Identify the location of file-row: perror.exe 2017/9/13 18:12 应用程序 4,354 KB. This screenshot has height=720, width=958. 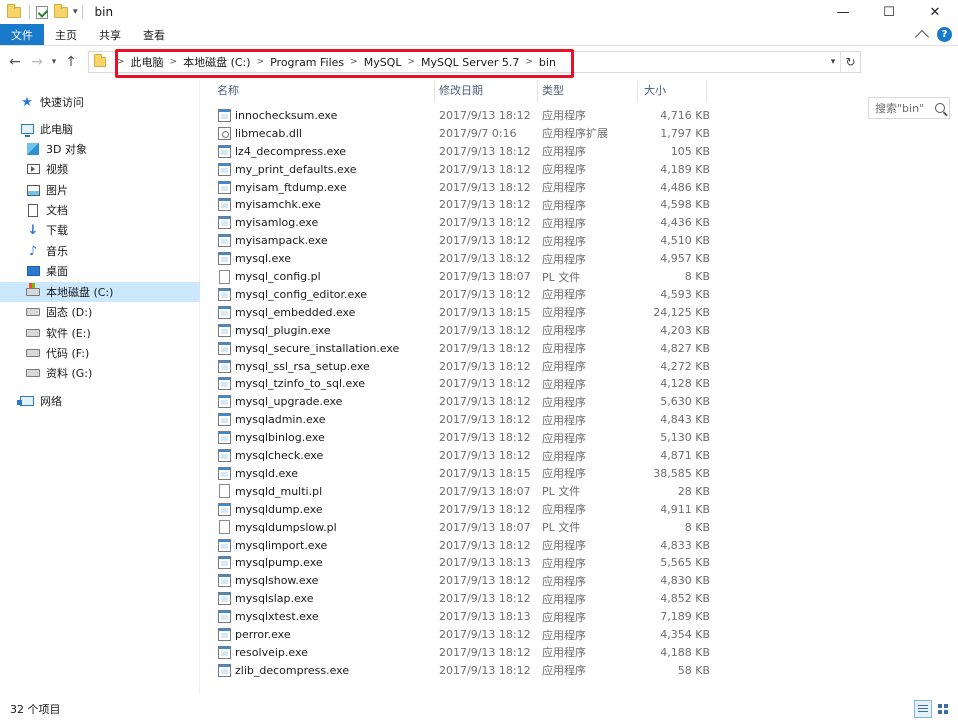
(460, 635).